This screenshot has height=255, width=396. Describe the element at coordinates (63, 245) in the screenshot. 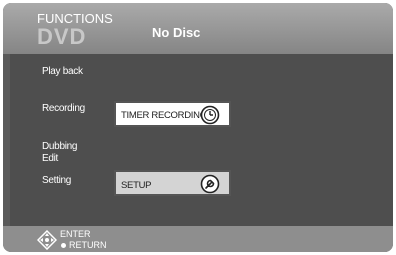

I see `return-bullet` at that location.